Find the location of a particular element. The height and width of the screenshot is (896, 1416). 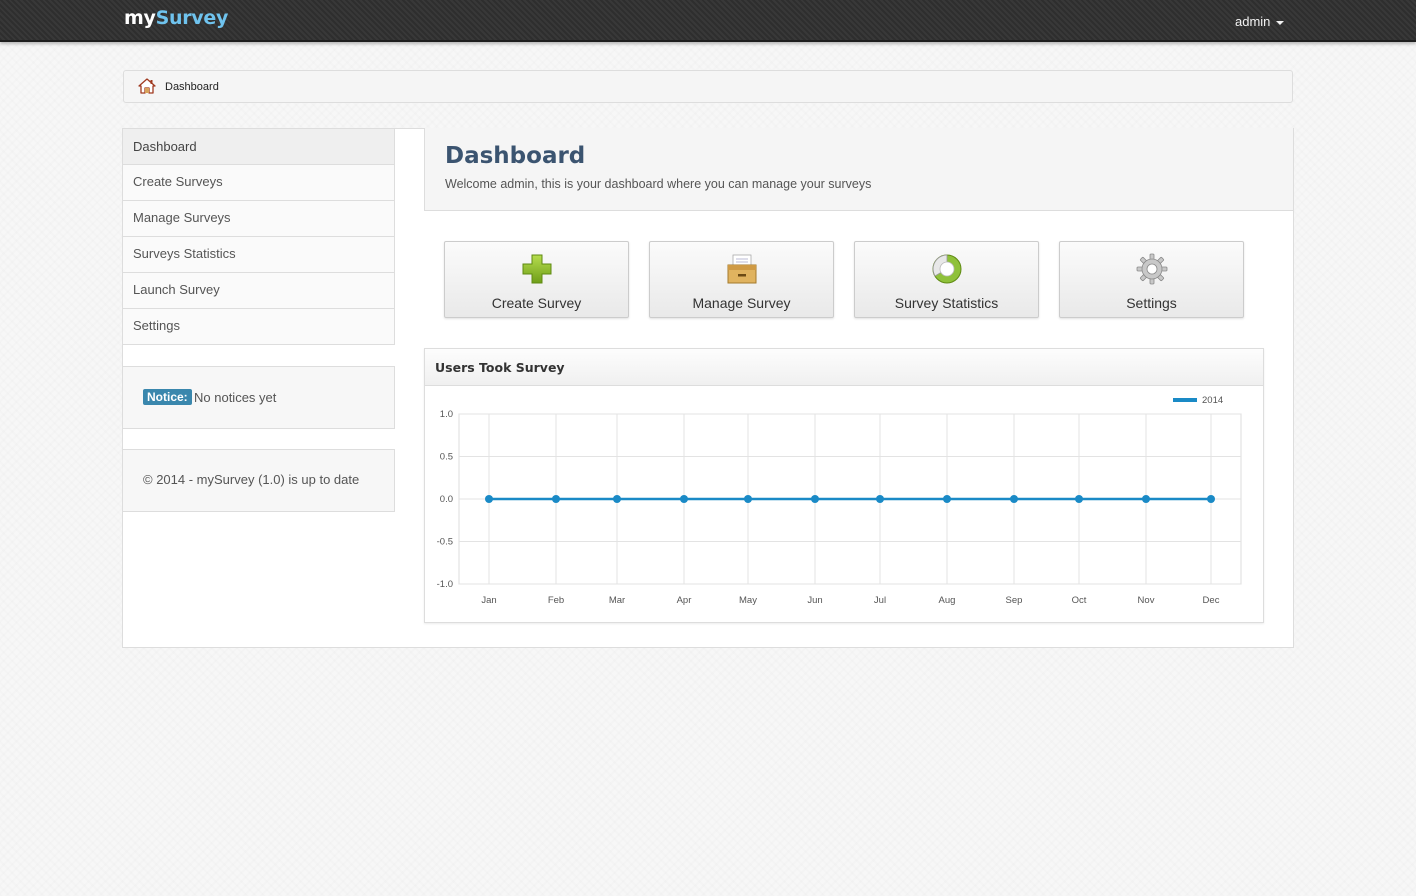

brand-logo: mySurvey is located at coordinates (176, 18).